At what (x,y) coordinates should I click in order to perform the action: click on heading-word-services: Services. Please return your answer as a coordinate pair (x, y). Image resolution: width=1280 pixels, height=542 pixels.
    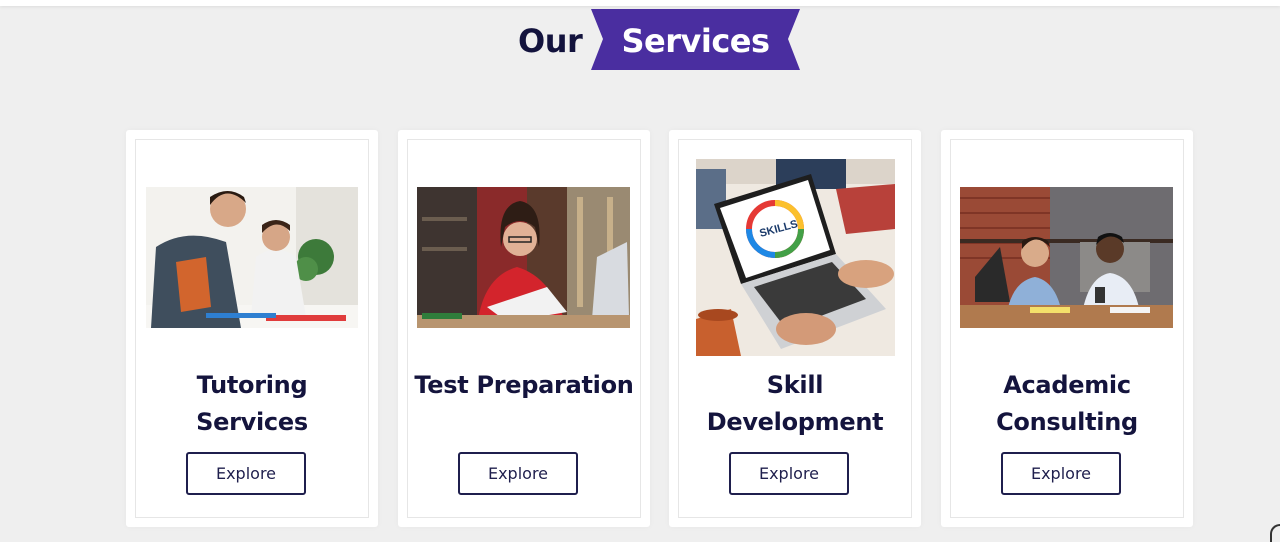
    Looking at the image, I should click on (695, 41).